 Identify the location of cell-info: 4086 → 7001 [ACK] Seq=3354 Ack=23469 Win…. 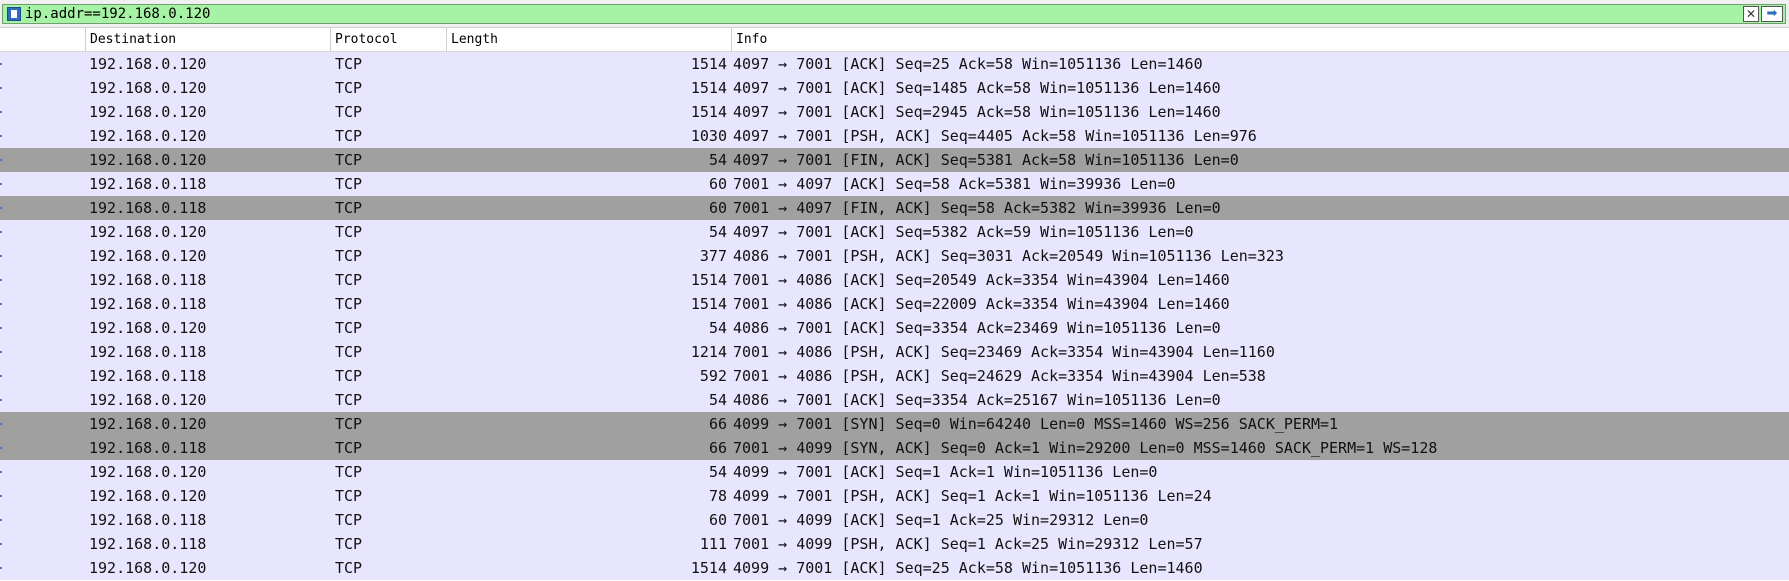
(977, 328).